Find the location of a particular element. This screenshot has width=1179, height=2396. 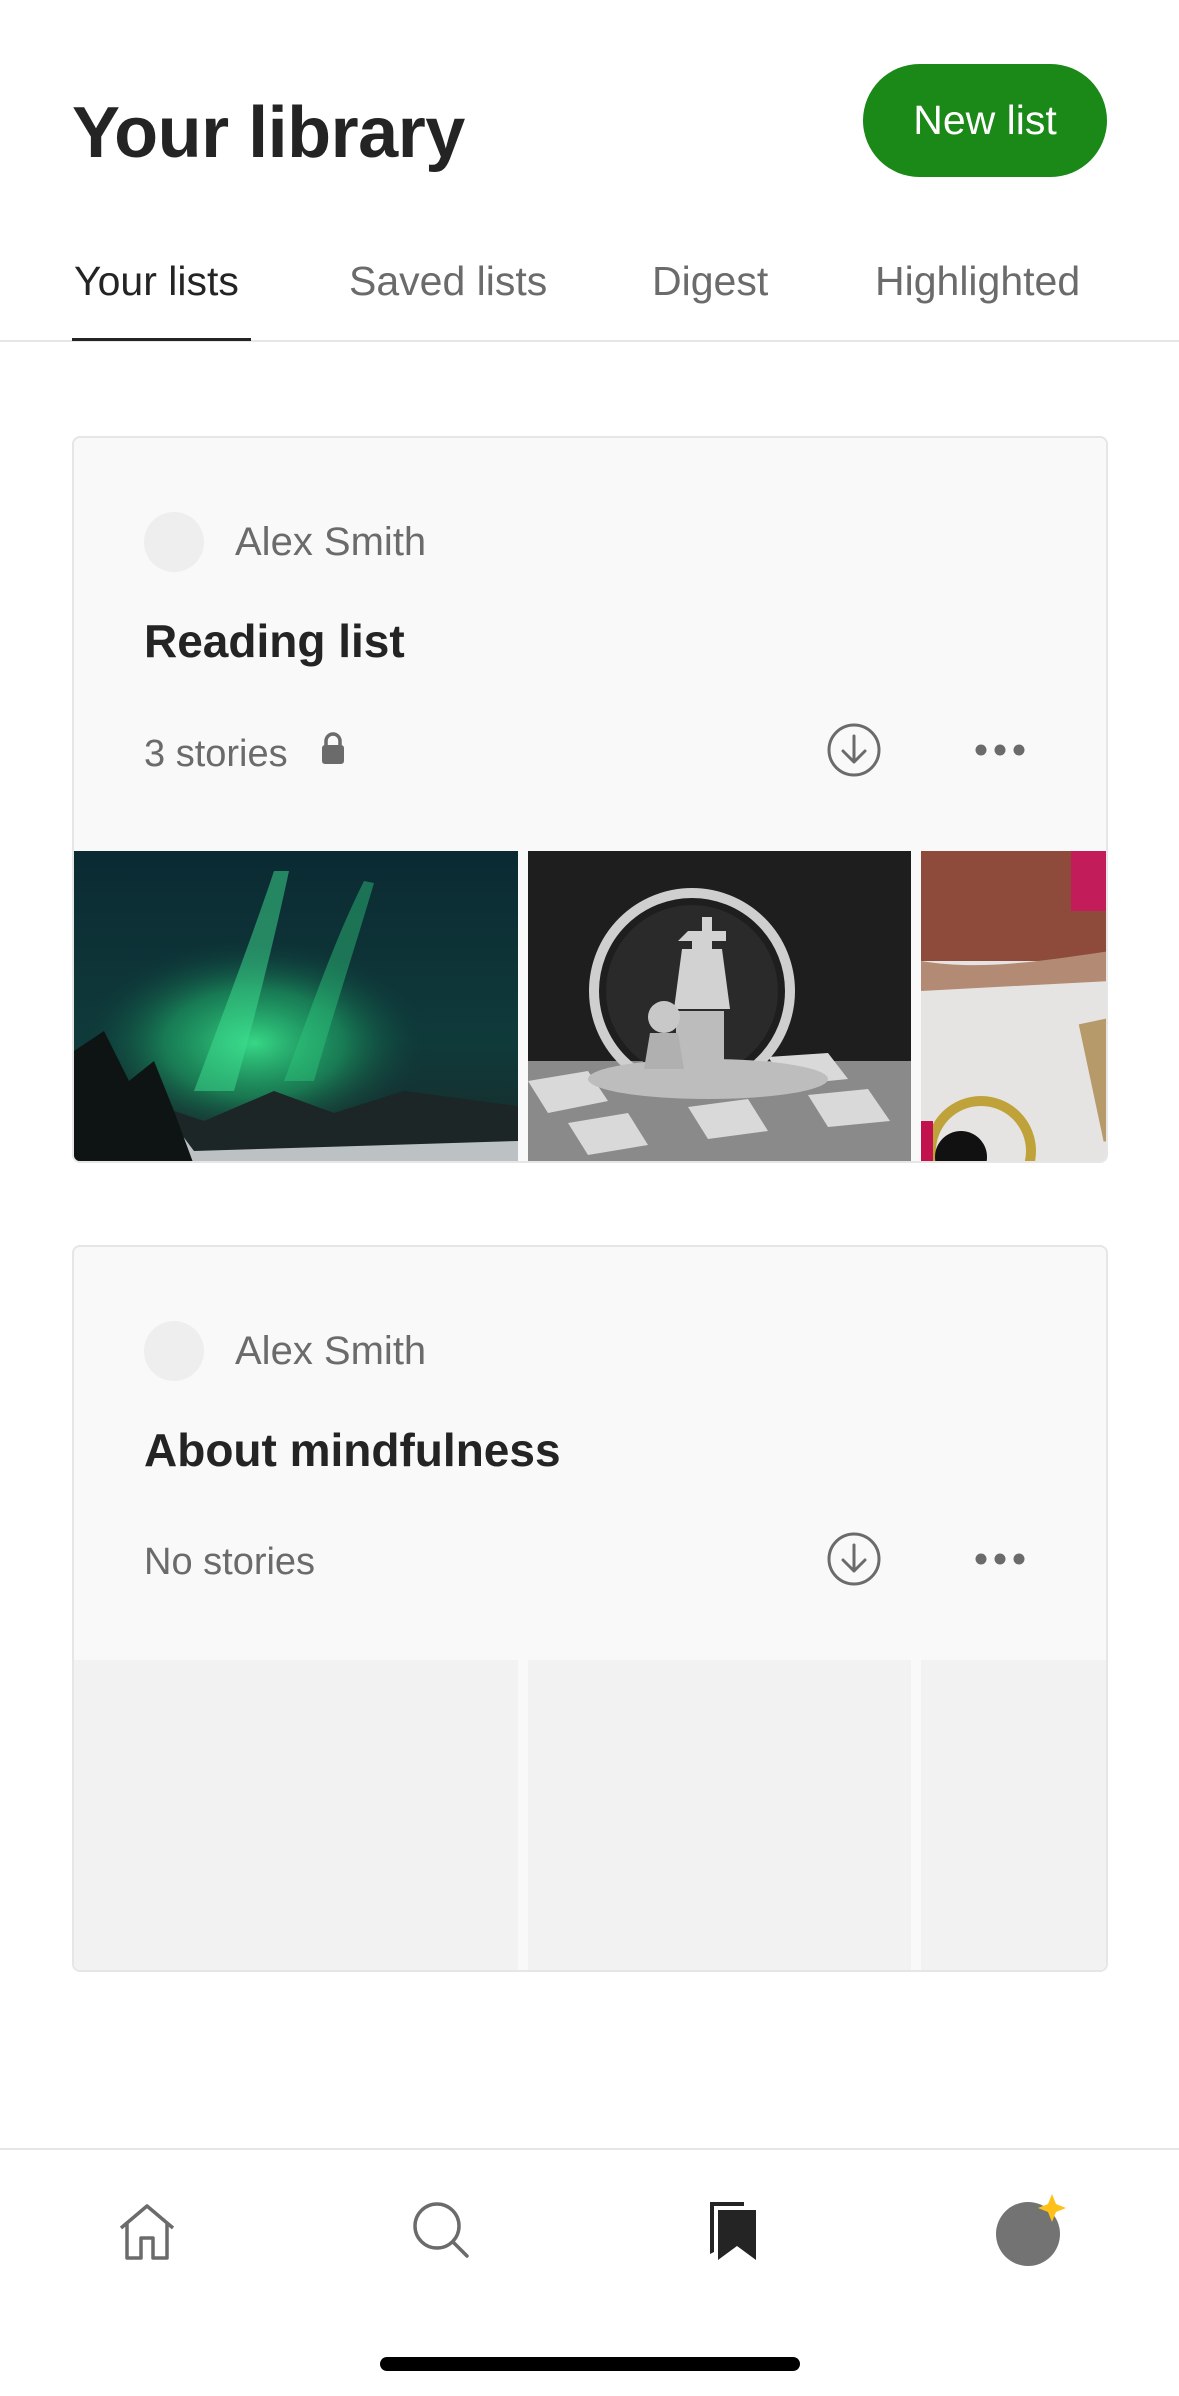

new-list-button: New list is located at coordinates (985, 120).